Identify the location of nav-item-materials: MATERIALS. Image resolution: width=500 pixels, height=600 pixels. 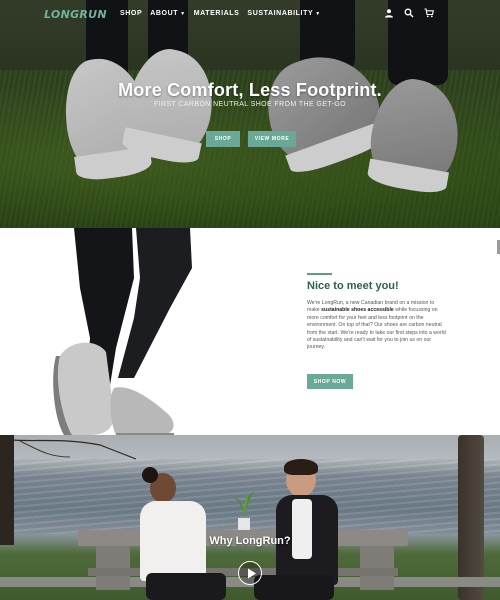
(217, 13).